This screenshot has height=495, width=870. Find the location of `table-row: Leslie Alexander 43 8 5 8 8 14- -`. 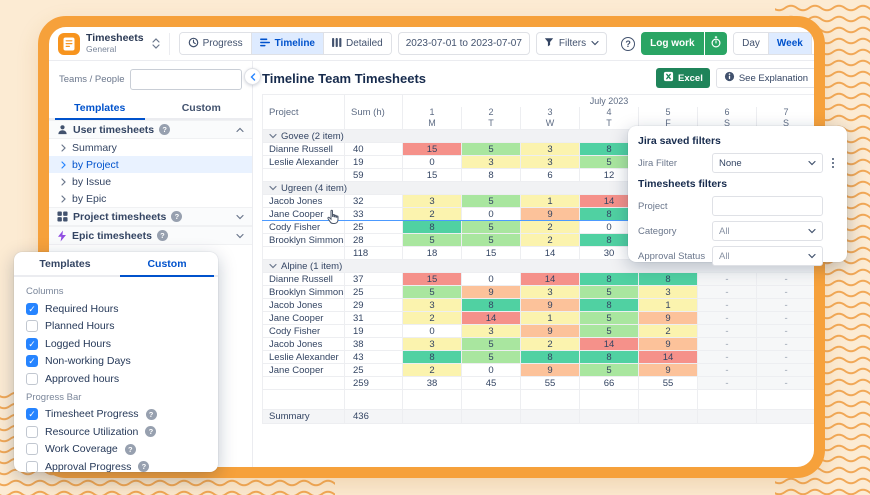

table-row: Leslie Alexander 43 8 5 8 8 14- - is located at coordinates (538, 357).